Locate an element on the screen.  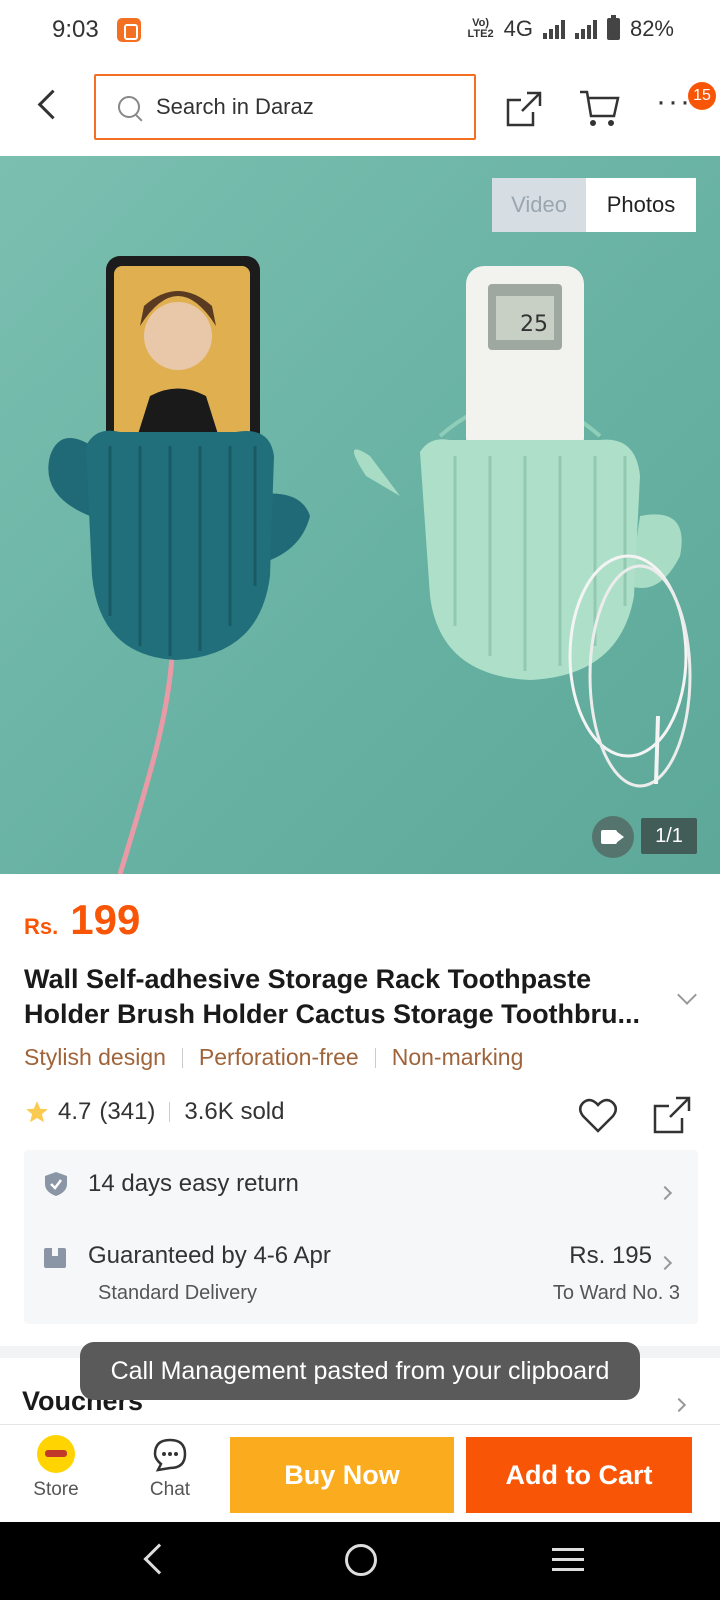
buy-now-button: Buy Now is located at coordinates (342, 1475).